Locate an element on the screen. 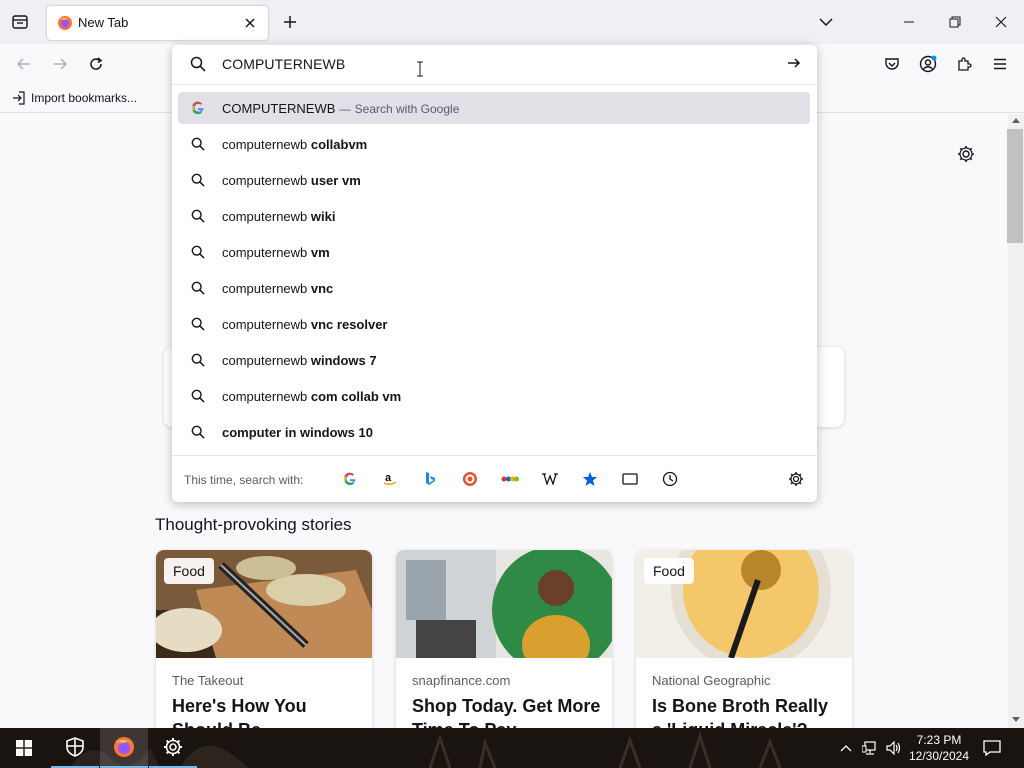  search-suggestion: computernewb user vm is located at coordinates (494, 180).